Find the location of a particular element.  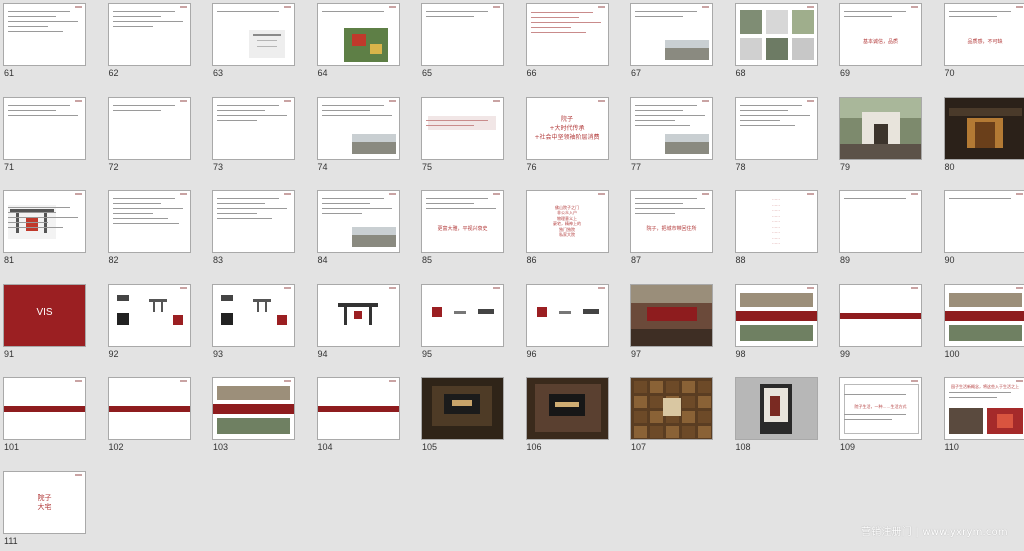

slide-thumbnail: 93 is located at coordinates (253, 324).